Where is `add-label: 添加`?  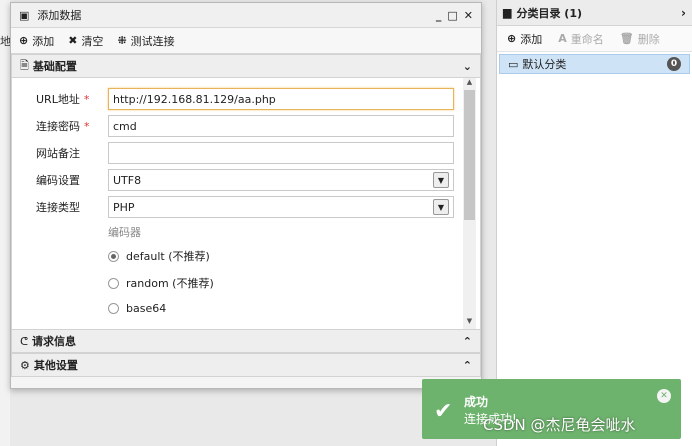 add-label: 添加 is located at coordinates (43, 41).